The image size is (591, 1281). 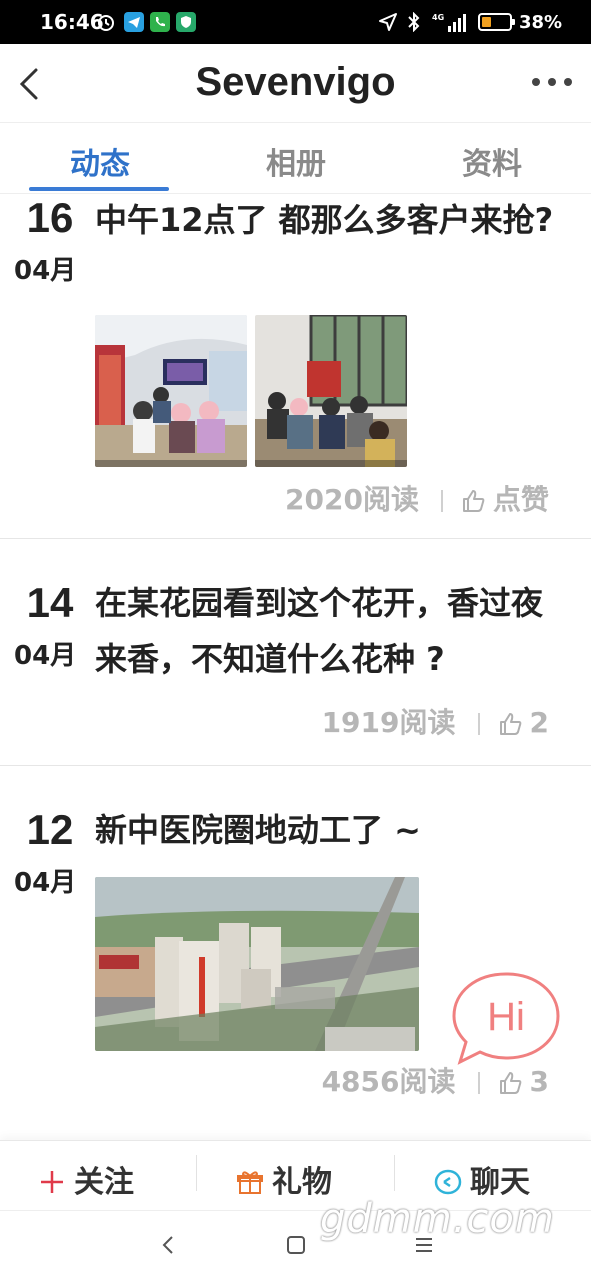 What do you see at coordinates (330, 221) in the screenshot?
I see `post-title: 中午12点了 都那么多客户来抢?` at bounding box center [330, 221].